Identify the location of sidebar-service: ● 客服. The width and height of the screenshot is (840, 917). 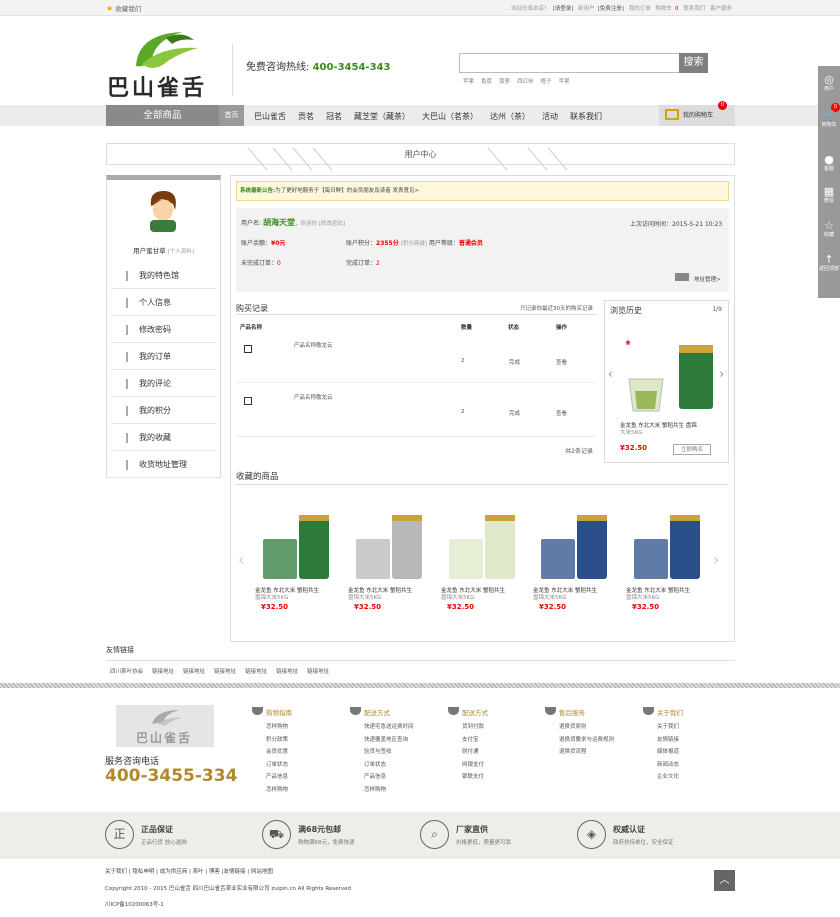
(829, 163).